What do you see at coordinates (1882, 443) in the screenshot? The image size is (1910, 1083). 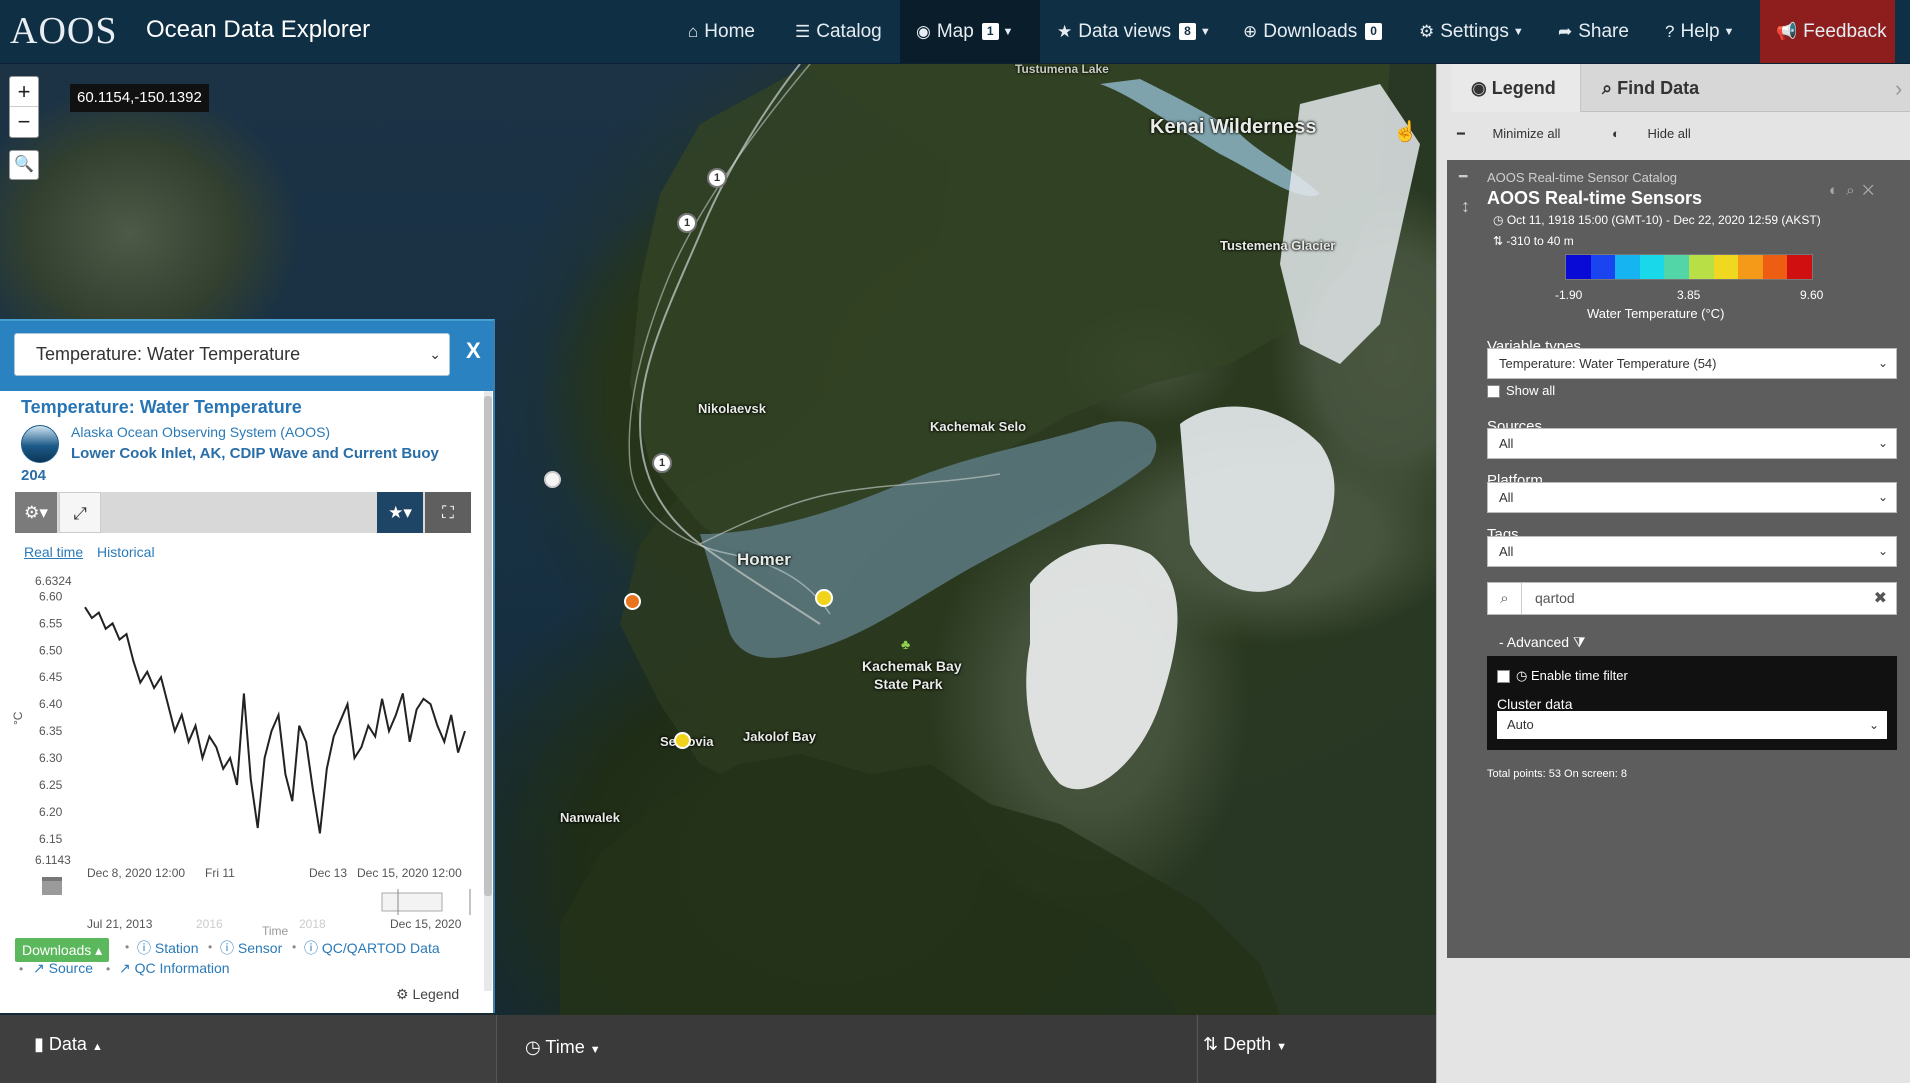 I see `chevron-down-icon: ⌄` at bounding box center [1882, 443].